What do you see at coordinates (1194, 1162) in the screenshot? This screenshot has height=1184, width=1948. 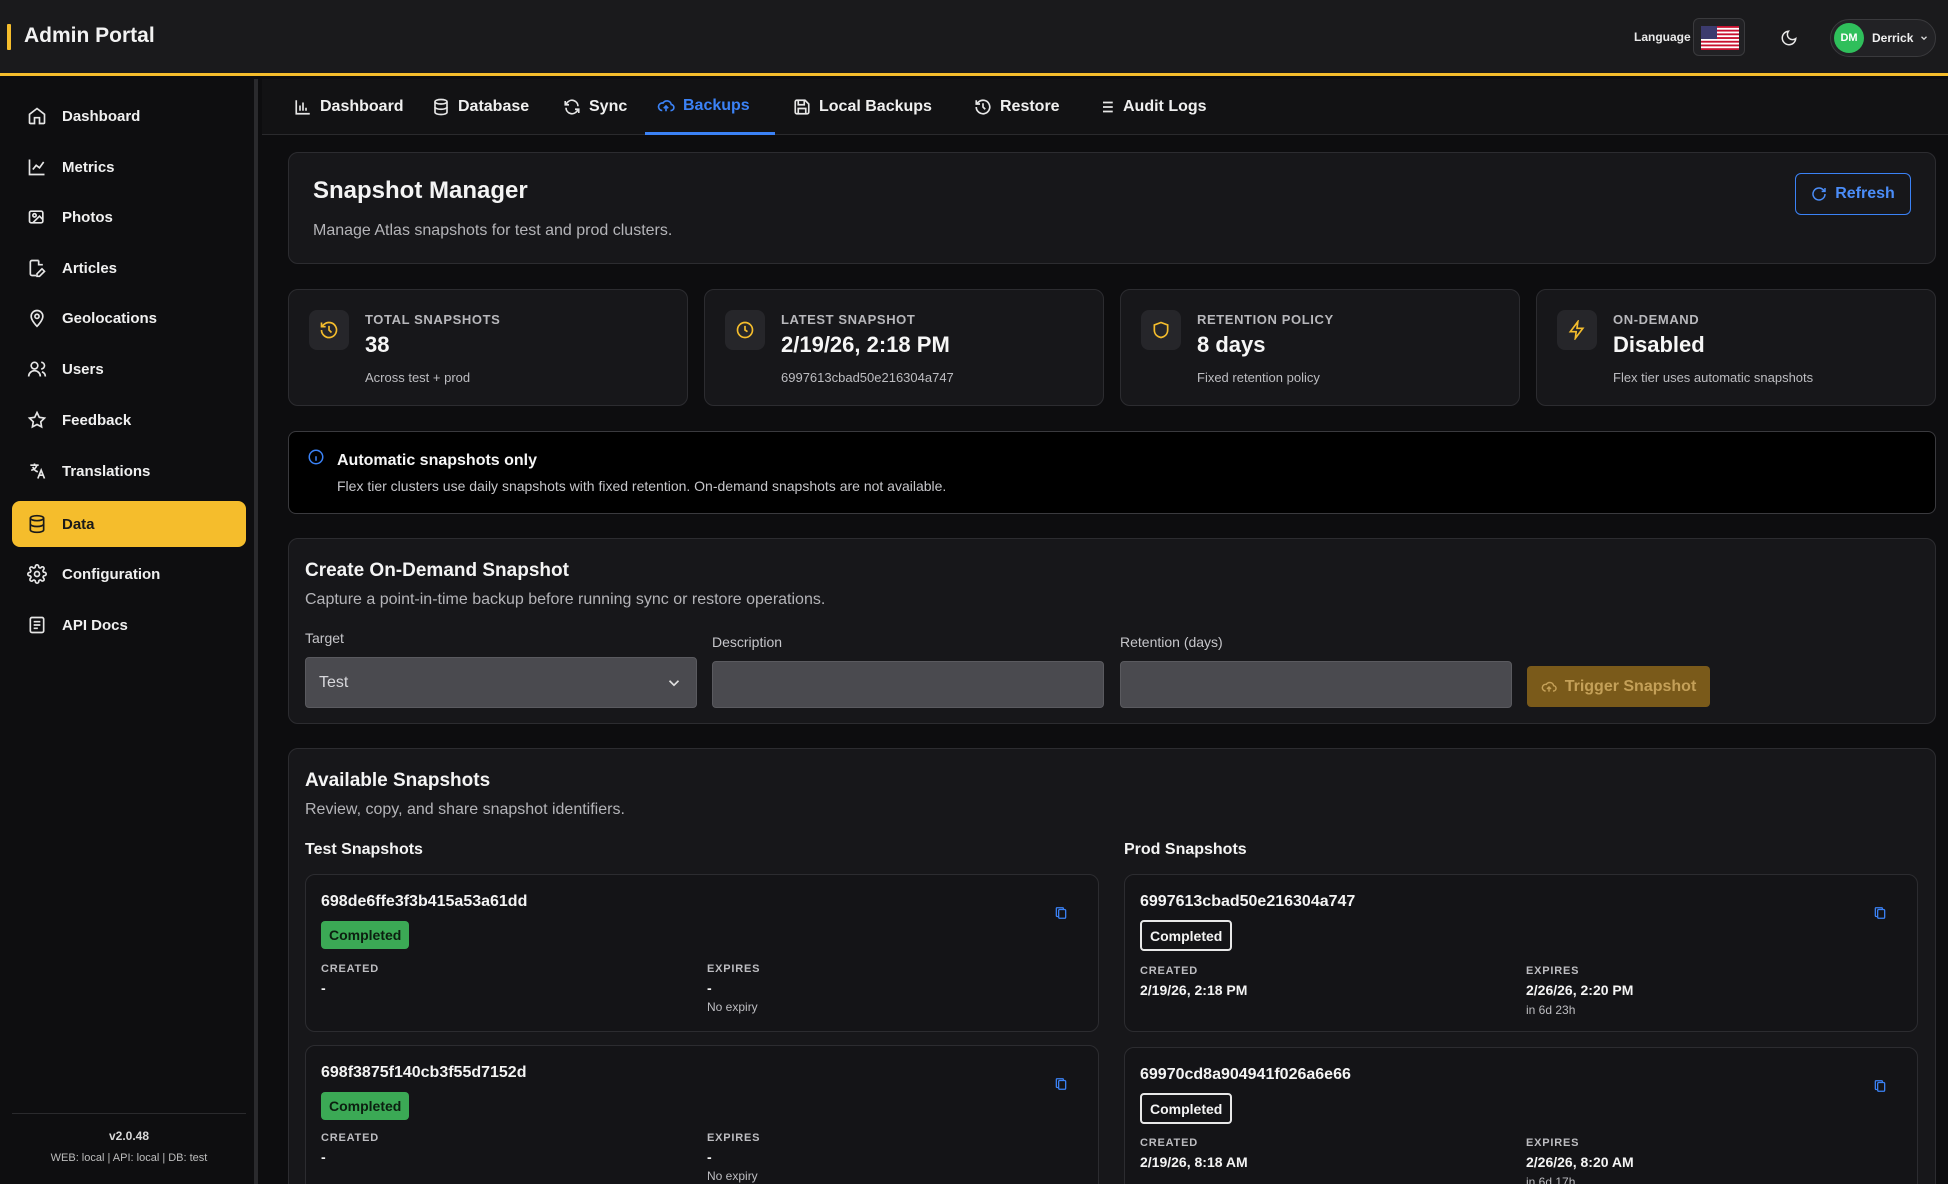 I see `created-value: 2/19/26, 8:18 AM` at bounding box center [1194, 1162].